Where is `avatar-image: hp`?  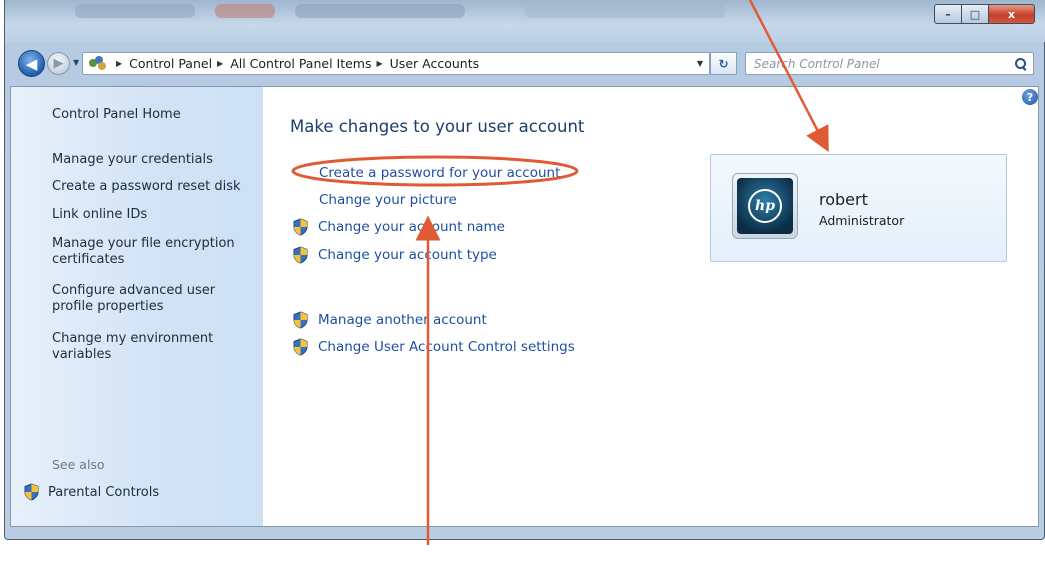
avatar-image: hp is located at coordinates (765, 206).